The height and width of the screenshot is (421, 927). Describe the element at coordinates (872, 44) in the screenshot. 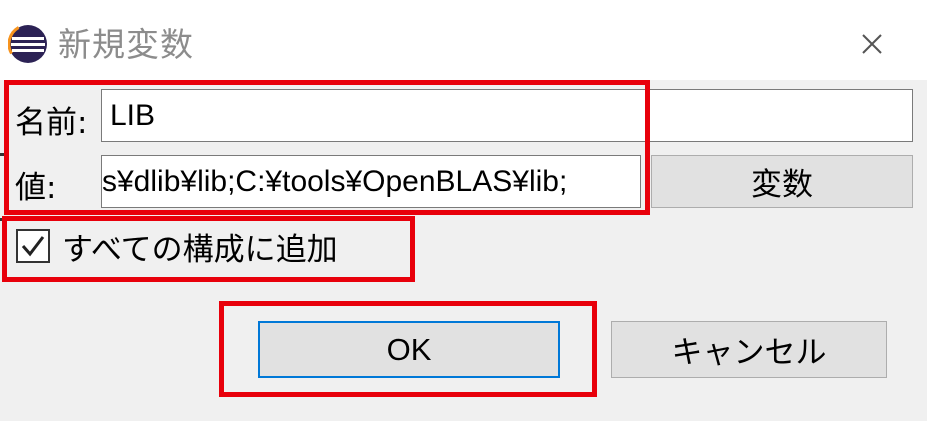

I see `close-icon` at that location.